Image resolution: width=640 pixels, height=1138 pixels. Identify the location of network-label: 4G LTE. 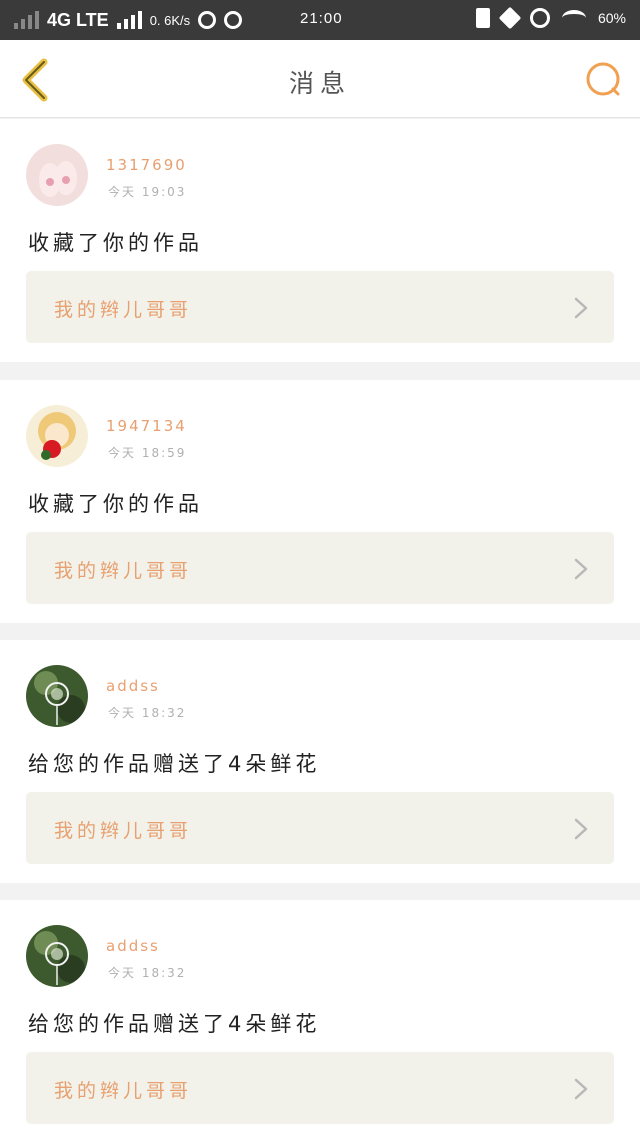
(78, 19).